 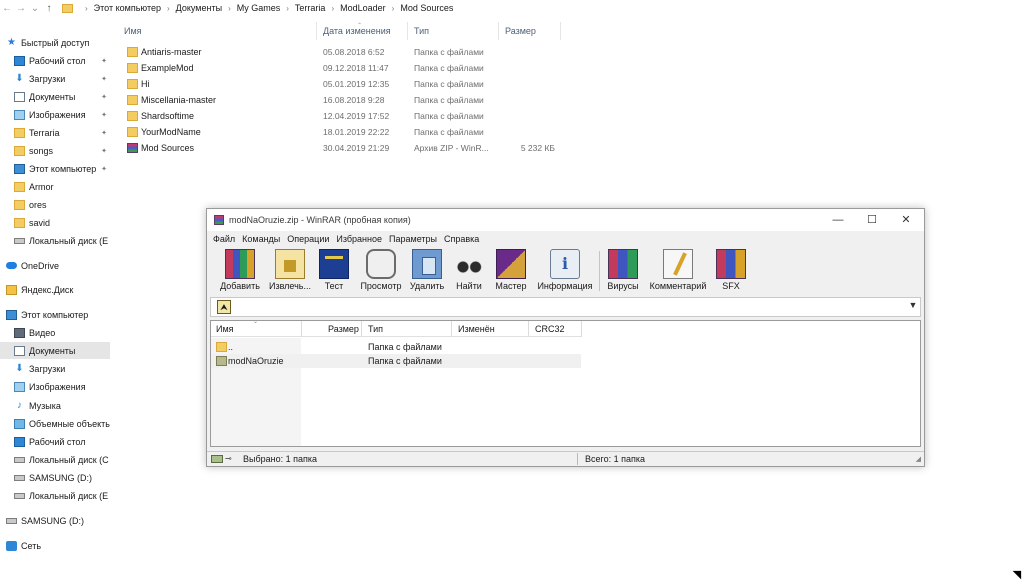 I want to click on breadcrumb-item: Terraria, so click(x=310, y=8).